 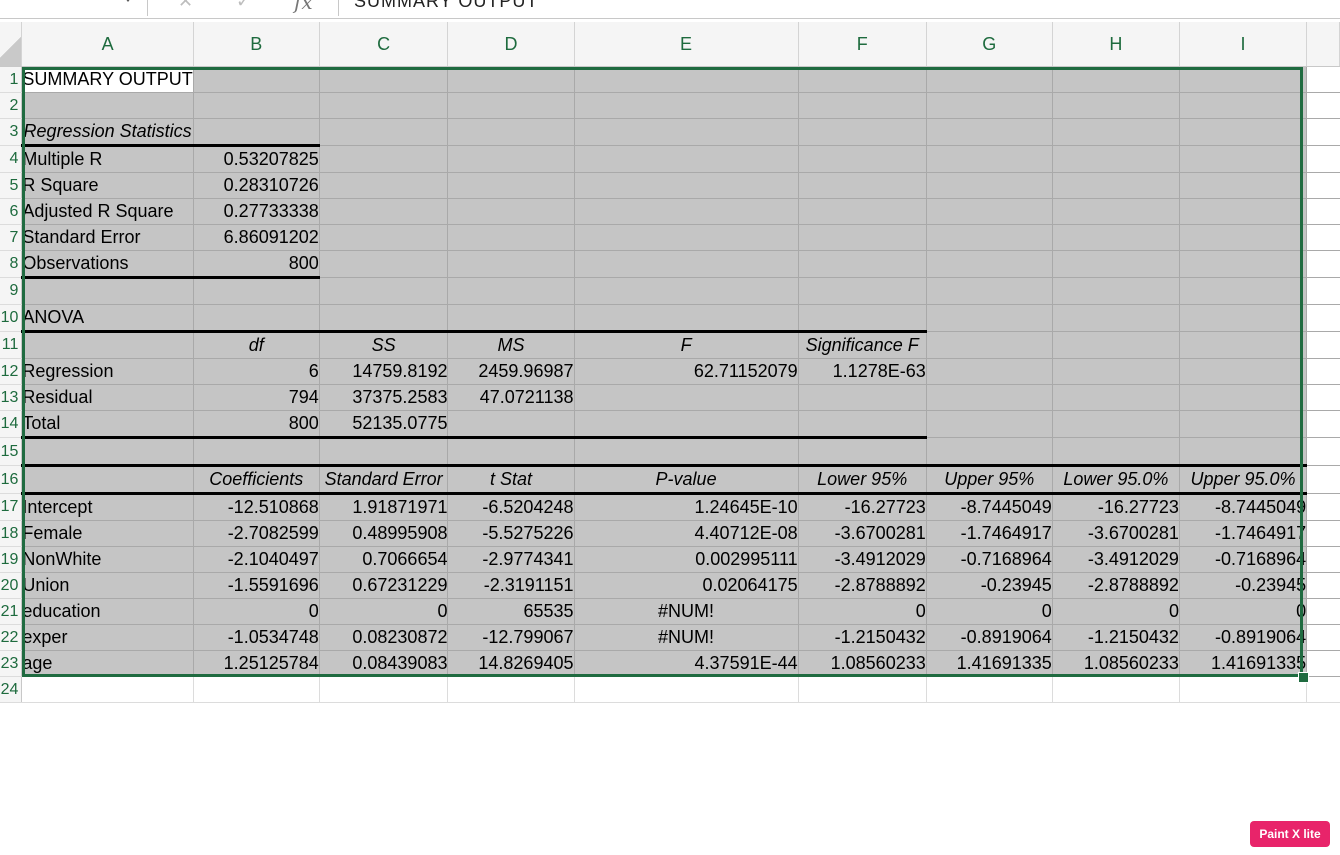 What do you see at coordinates (11, 185) in the screenshot?
I see `row-header: 5` at bounding box center [11, 185].